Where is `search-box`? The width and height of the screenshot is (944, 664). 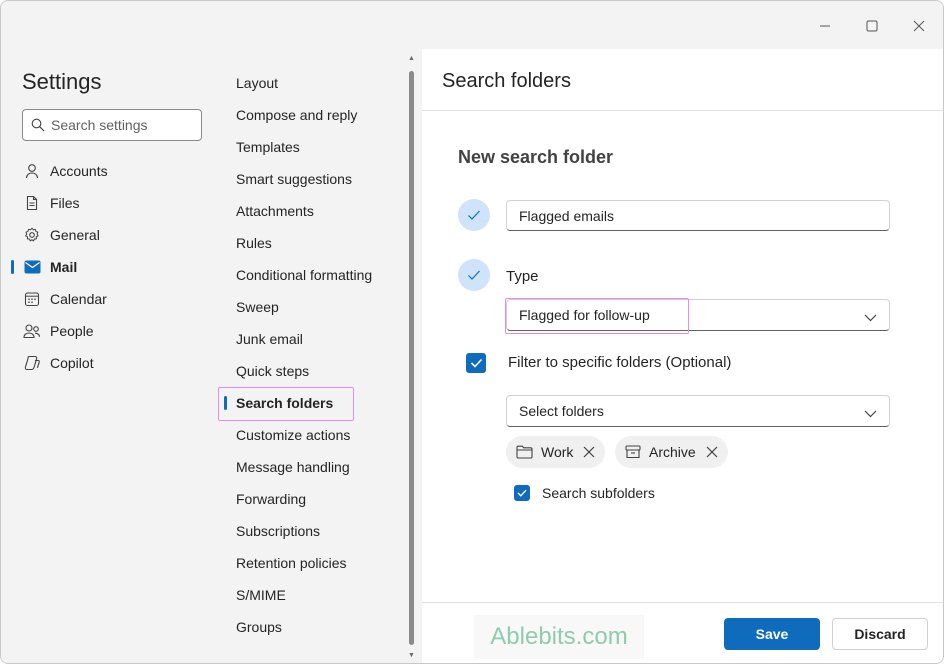 search-box is located at coordinates (112, 125).